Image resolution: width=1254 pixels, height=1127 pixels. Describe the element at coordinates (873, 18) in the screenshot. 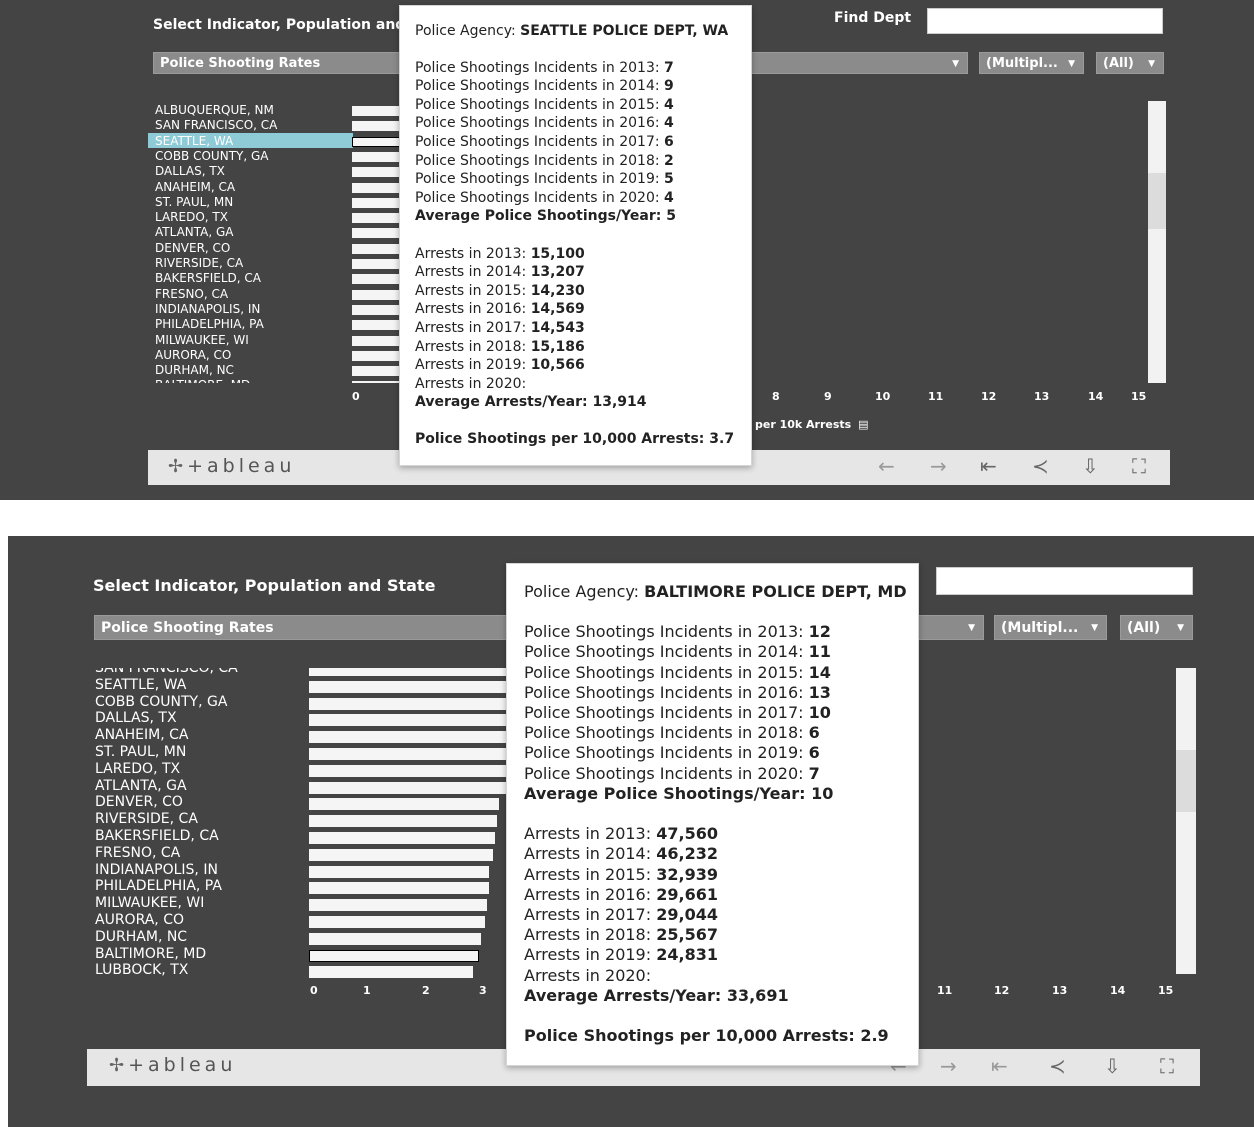

I see `find-dept-label: Find Dept` at that location.